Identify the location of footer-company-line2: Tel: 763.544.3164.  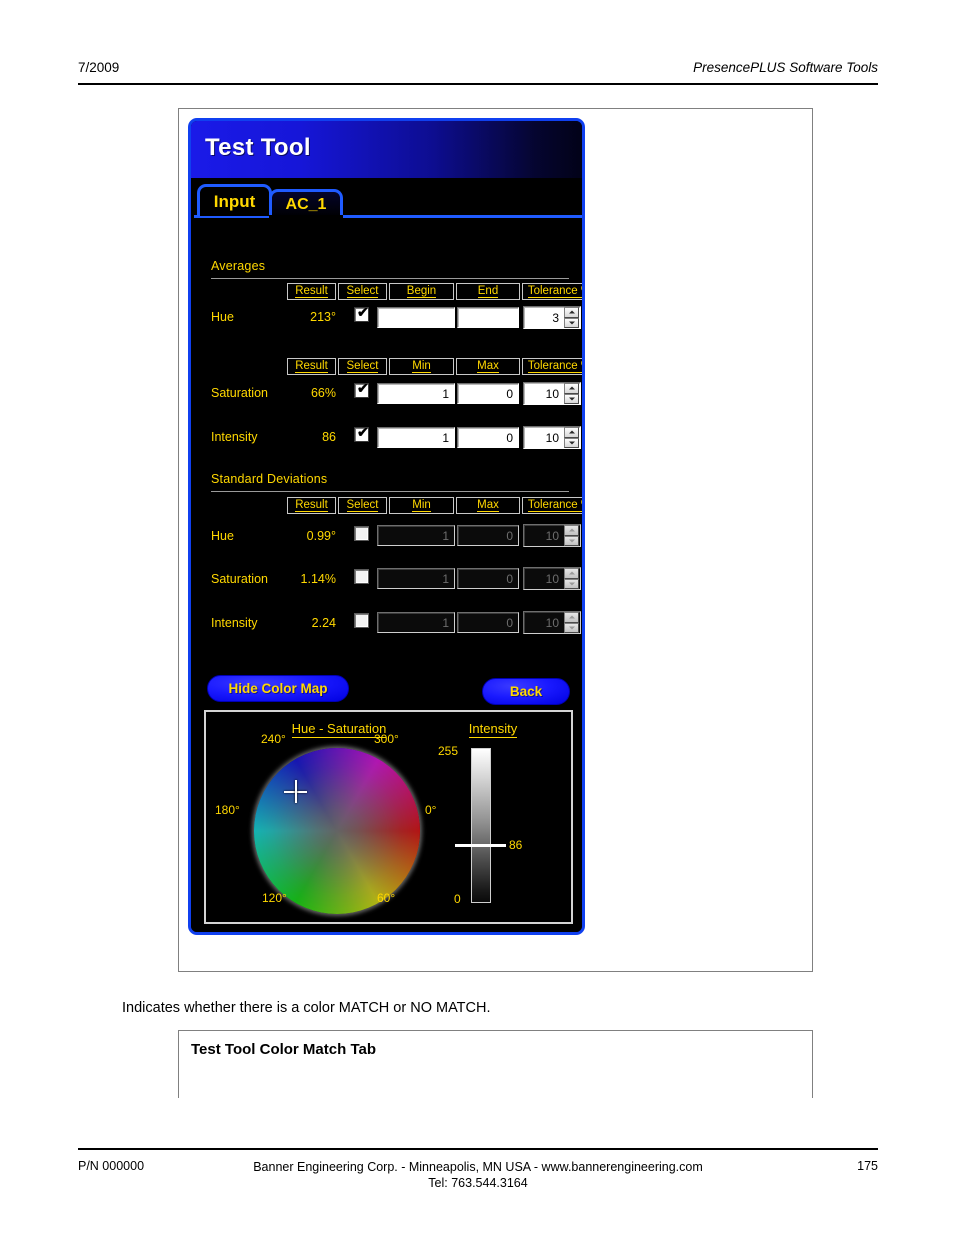
(478, 1183).